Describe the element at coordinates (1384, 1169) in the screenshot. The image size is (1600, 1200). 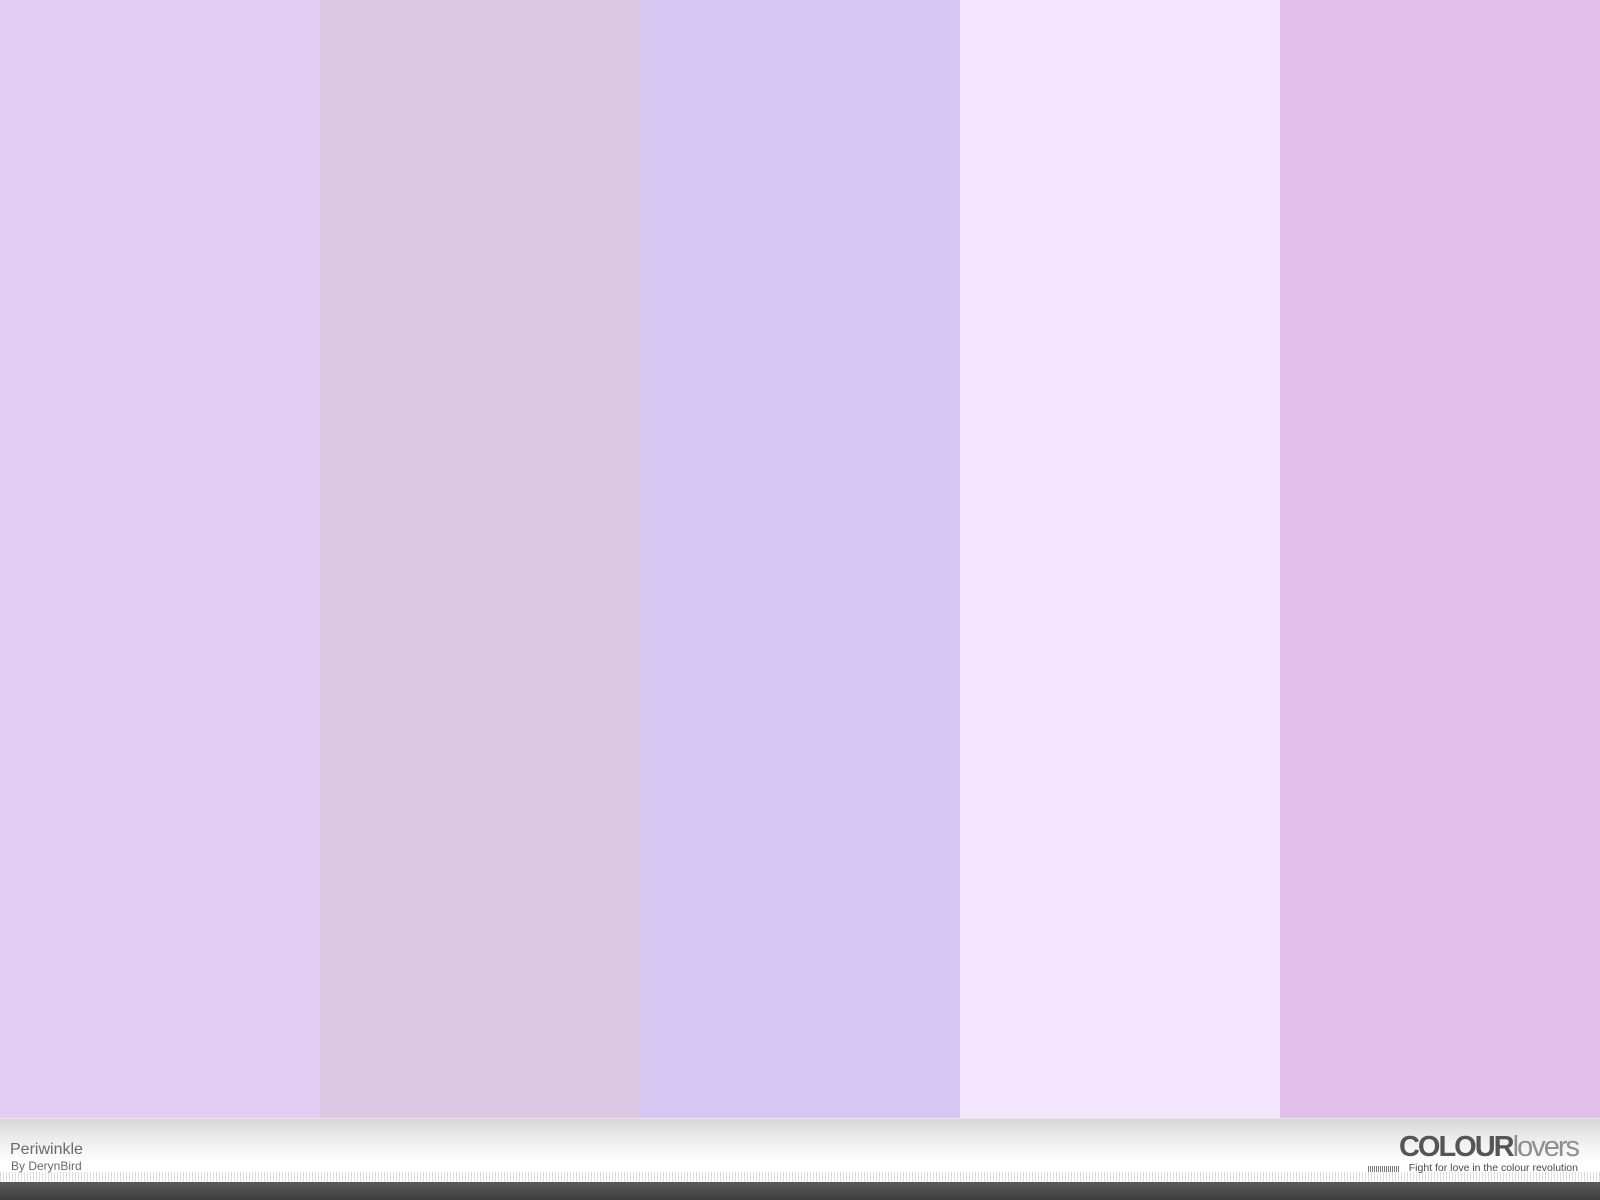
I see `logo-dots-icon` at that location.